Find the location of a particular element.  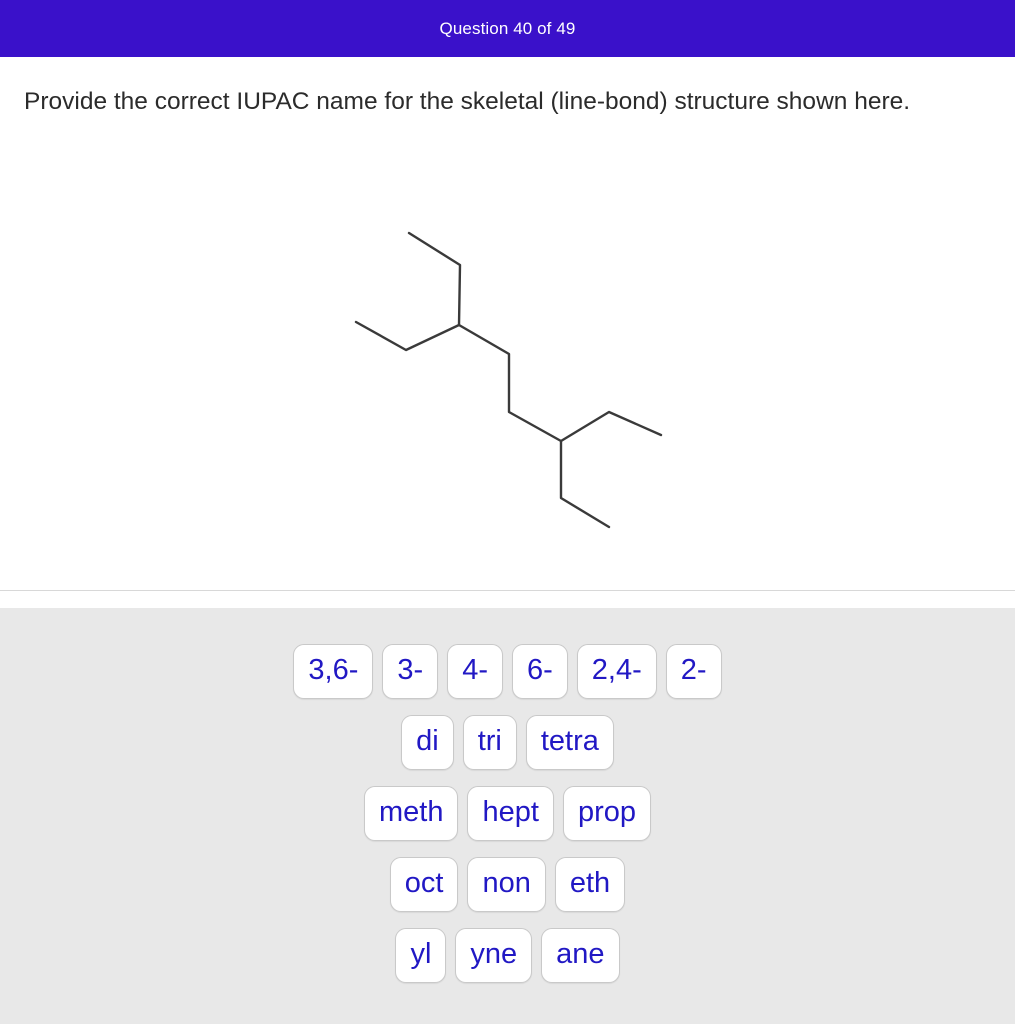

answer-tile: non is located at coordinates (506, 884).